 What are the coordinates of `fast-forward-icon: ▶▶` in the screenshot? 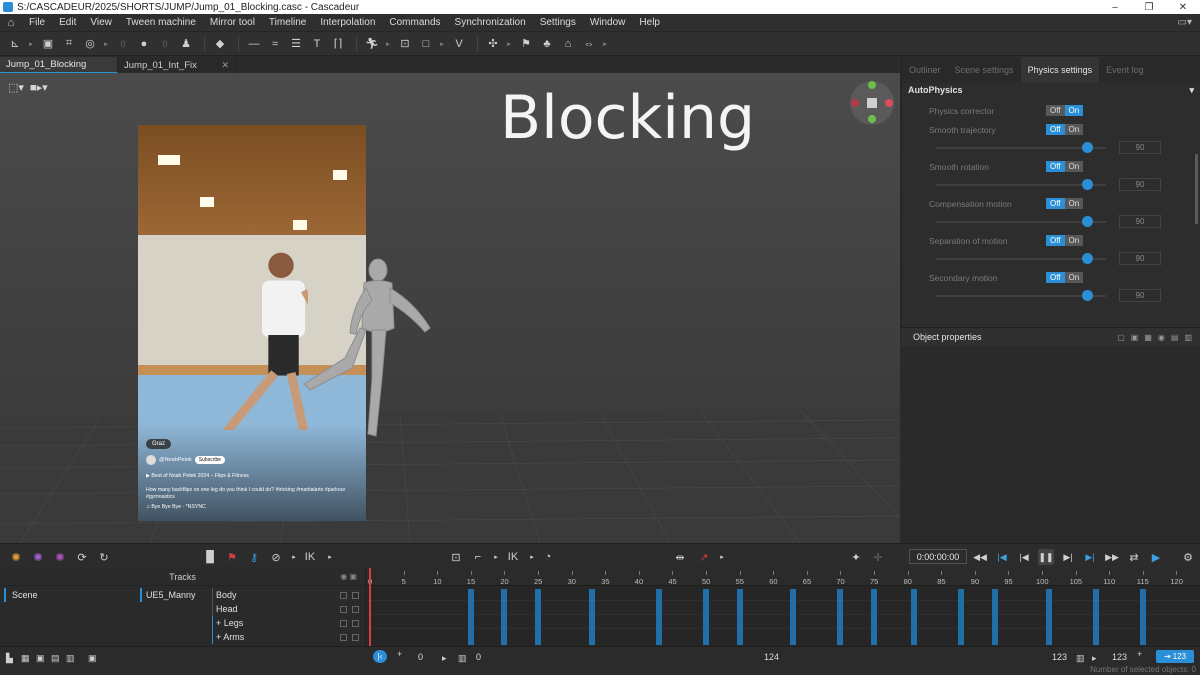 It's located at (1112, 557).